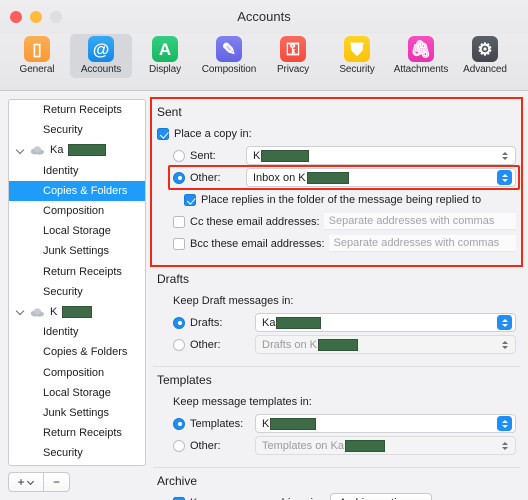  What do you see at coordinates (357, 49) in the screenshot?
I see `shield-icon: ⛊` at bounding box center [357, 49].